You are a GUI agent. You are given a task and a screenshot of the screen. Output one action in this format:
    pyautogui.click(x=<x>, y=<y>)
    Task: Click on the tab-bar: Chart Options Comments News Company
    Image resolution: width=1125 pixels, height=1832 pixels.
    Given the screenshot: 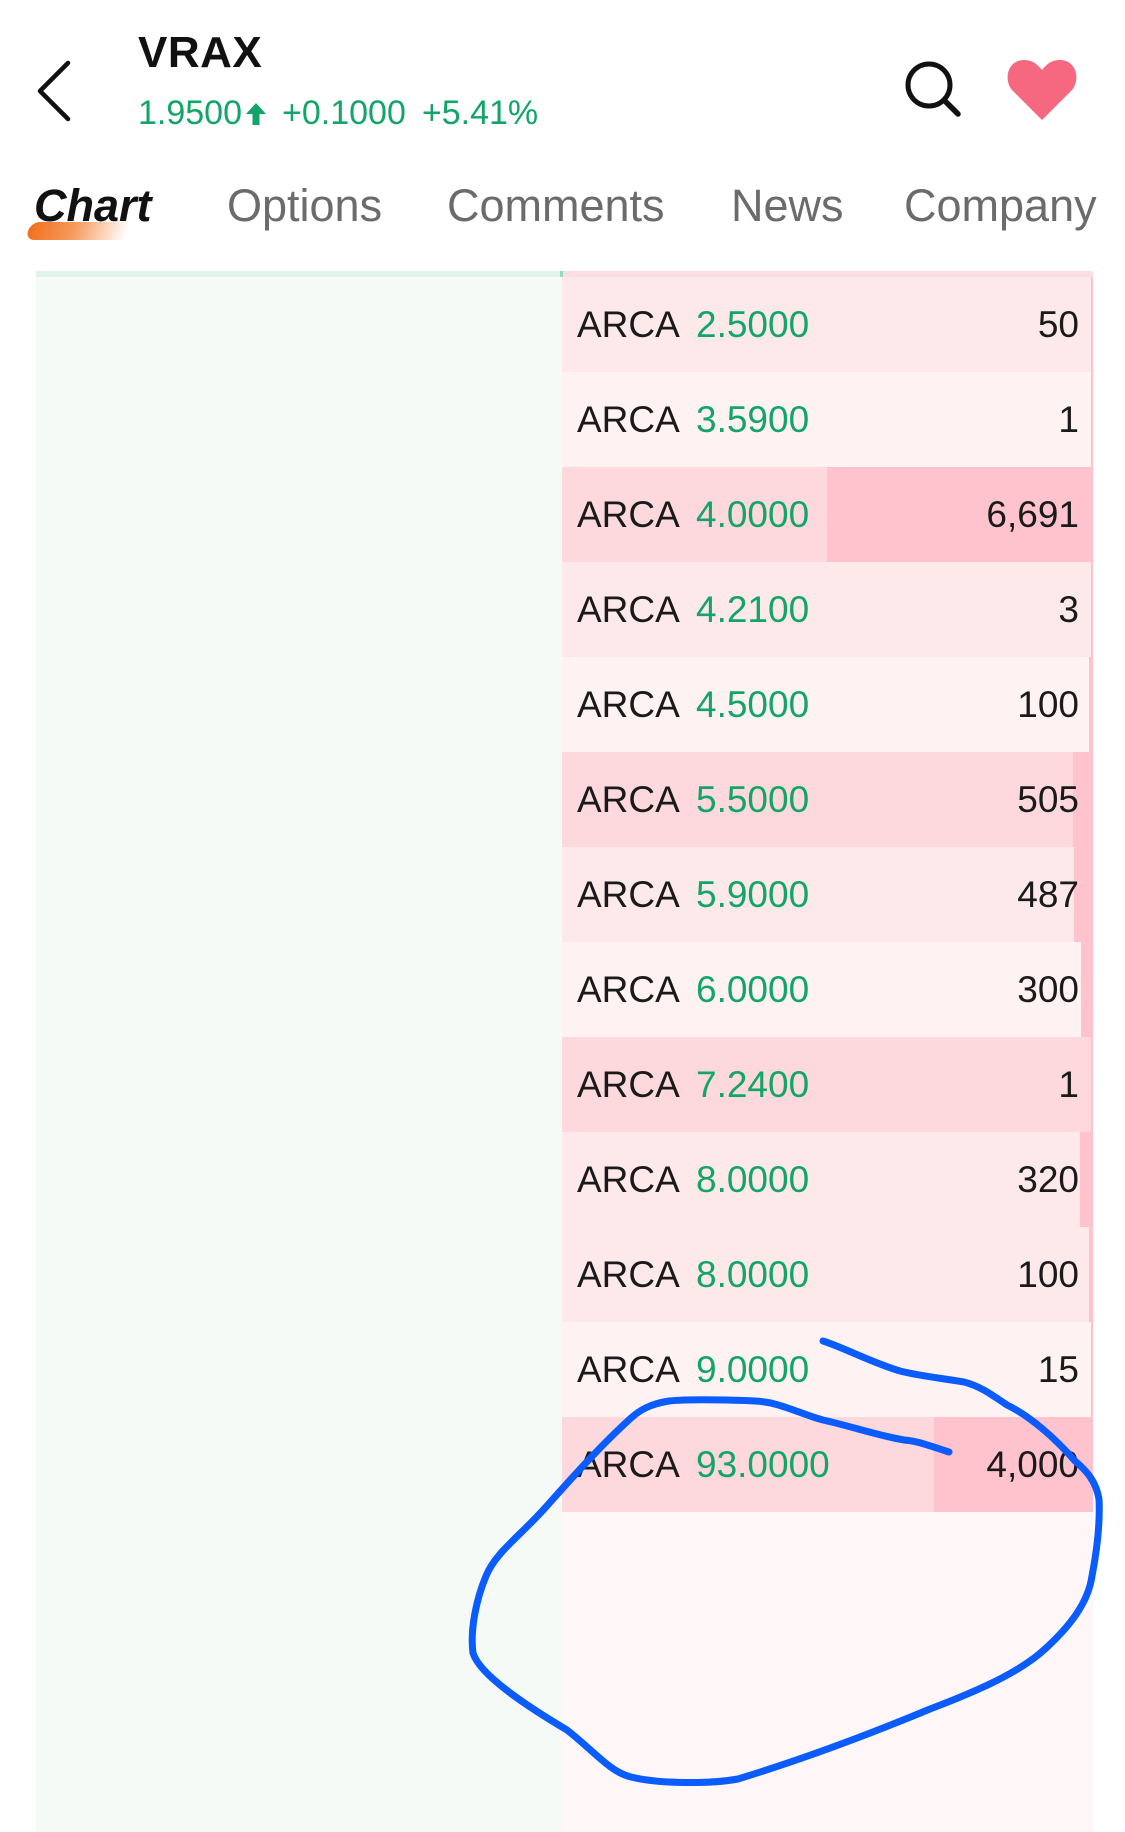 What is the action you would take?
    pyautogui.click(x=562, y=215)
    